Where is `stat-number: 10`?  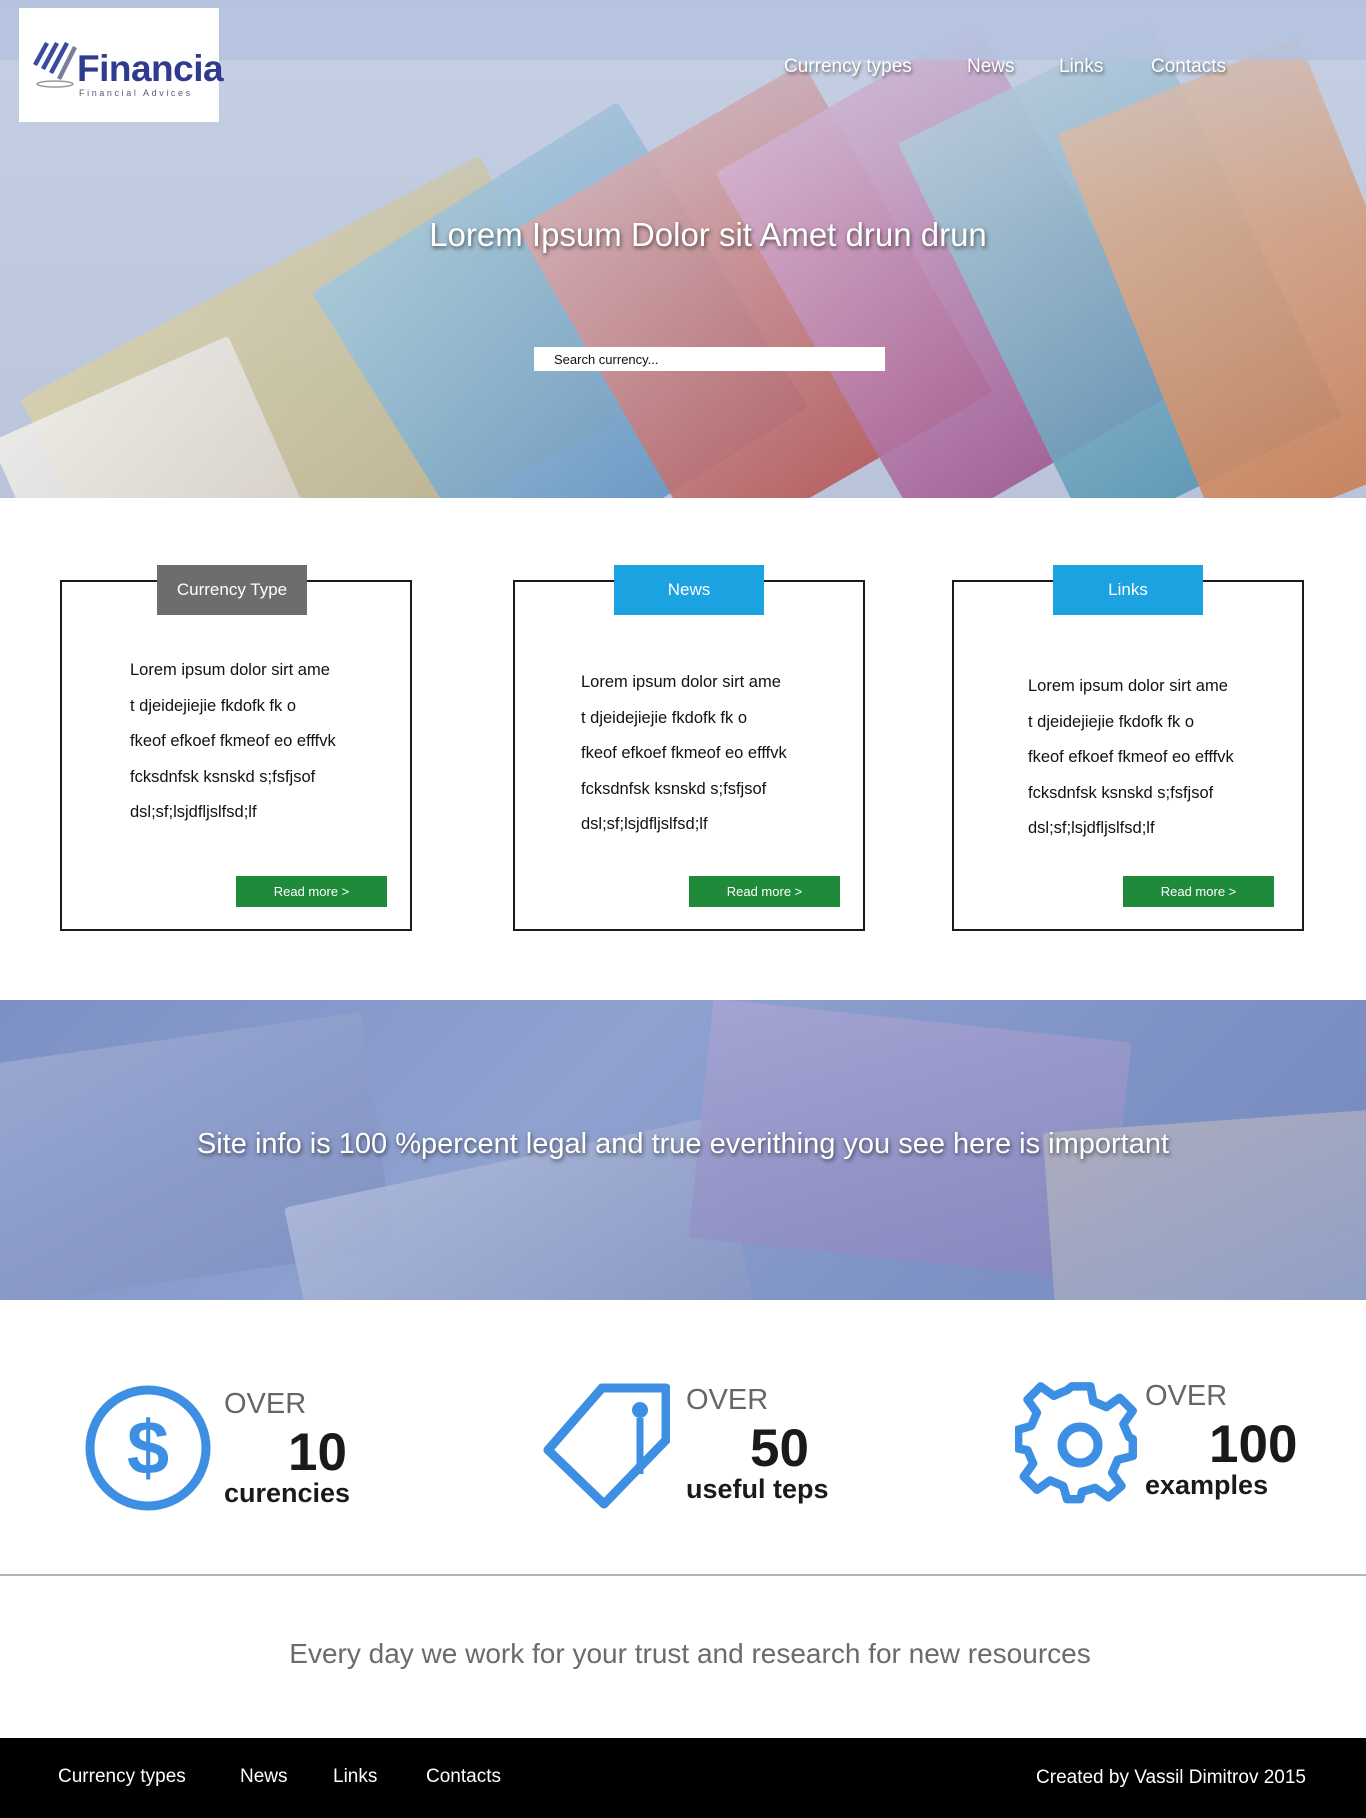
stat-number: 10 is located at coordinates (317, 1452).